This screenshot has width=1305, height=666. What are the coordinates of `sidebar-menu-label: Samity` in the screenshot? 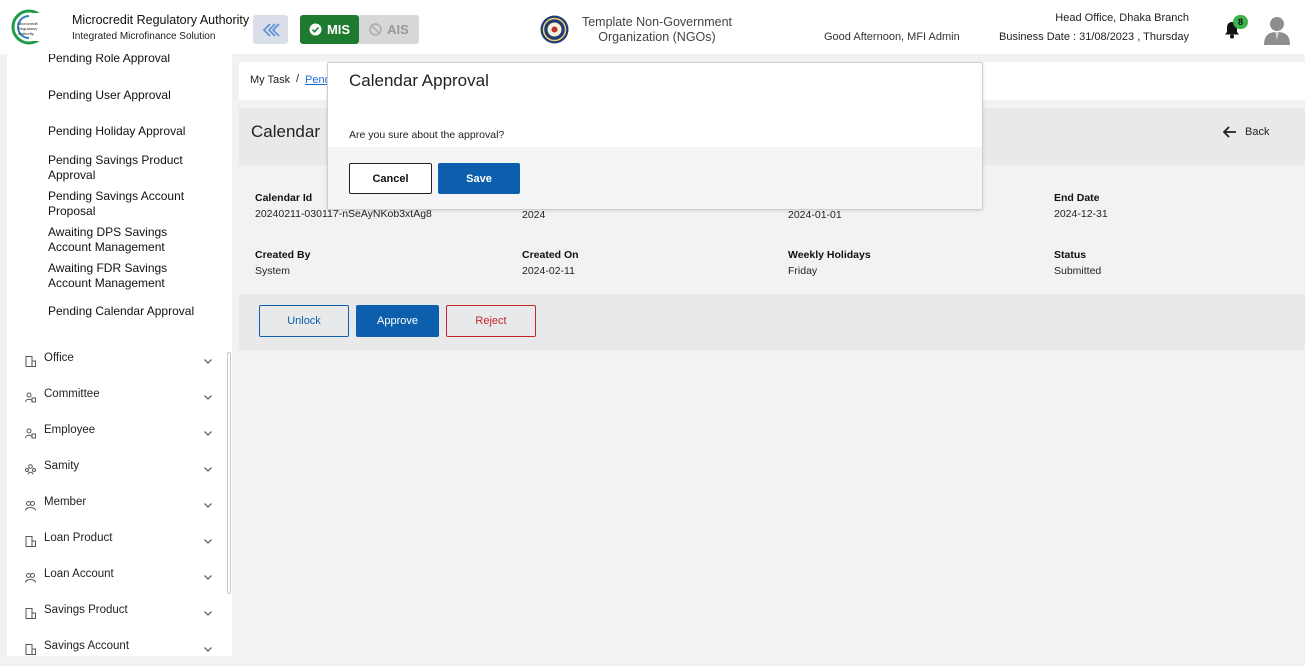 It's located at (62, 466).